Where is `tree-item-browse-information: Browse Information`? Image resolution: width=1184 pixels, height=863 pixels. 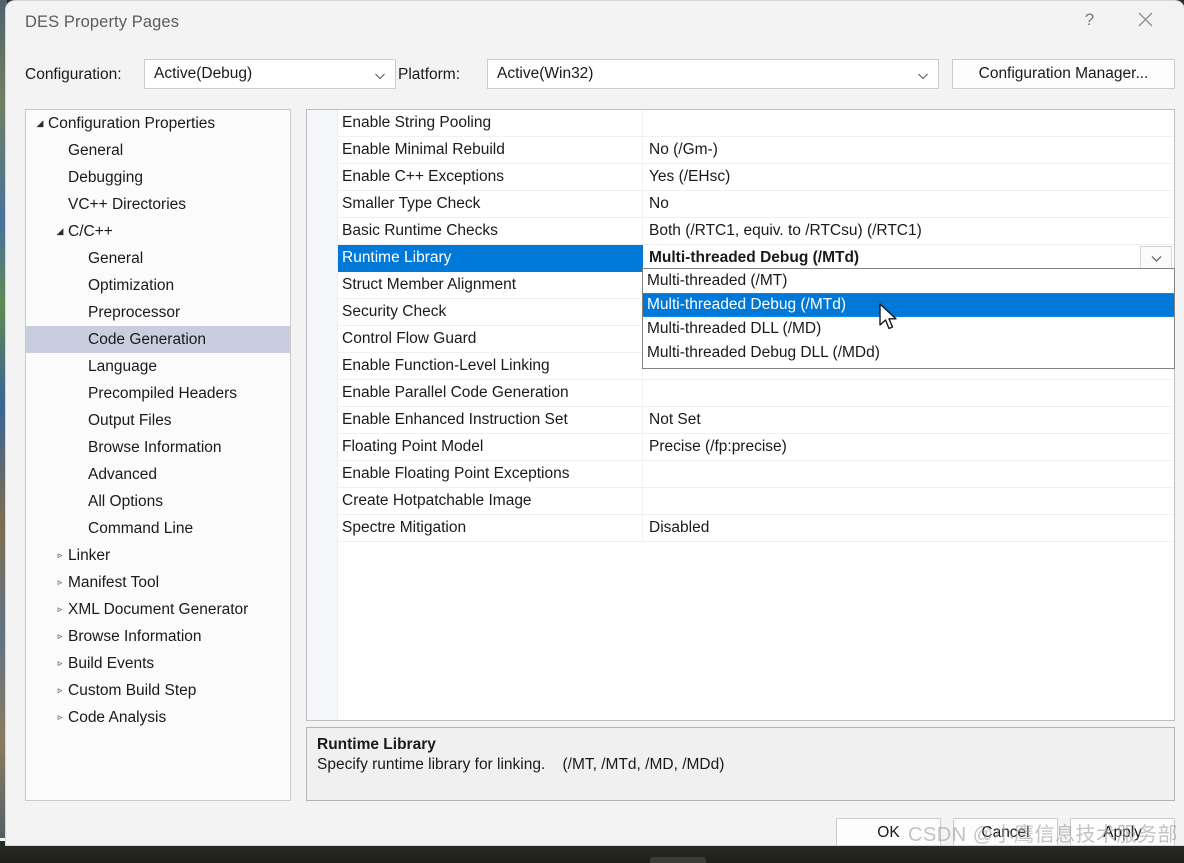
tree-item-browse-information: Browse Information is located at coordinates (158, 447).